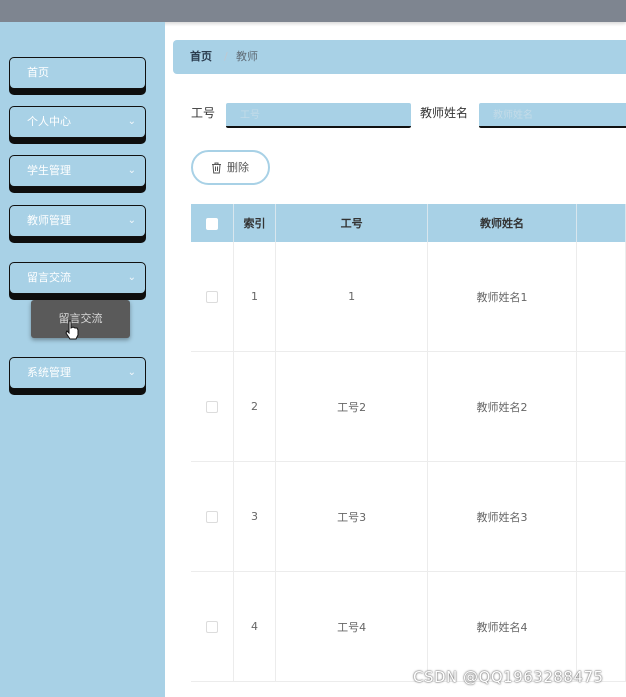 Image resolution: width=626 pixels, height=697 pixels. I want to click on select-all-checkbox, so click(211, 223).